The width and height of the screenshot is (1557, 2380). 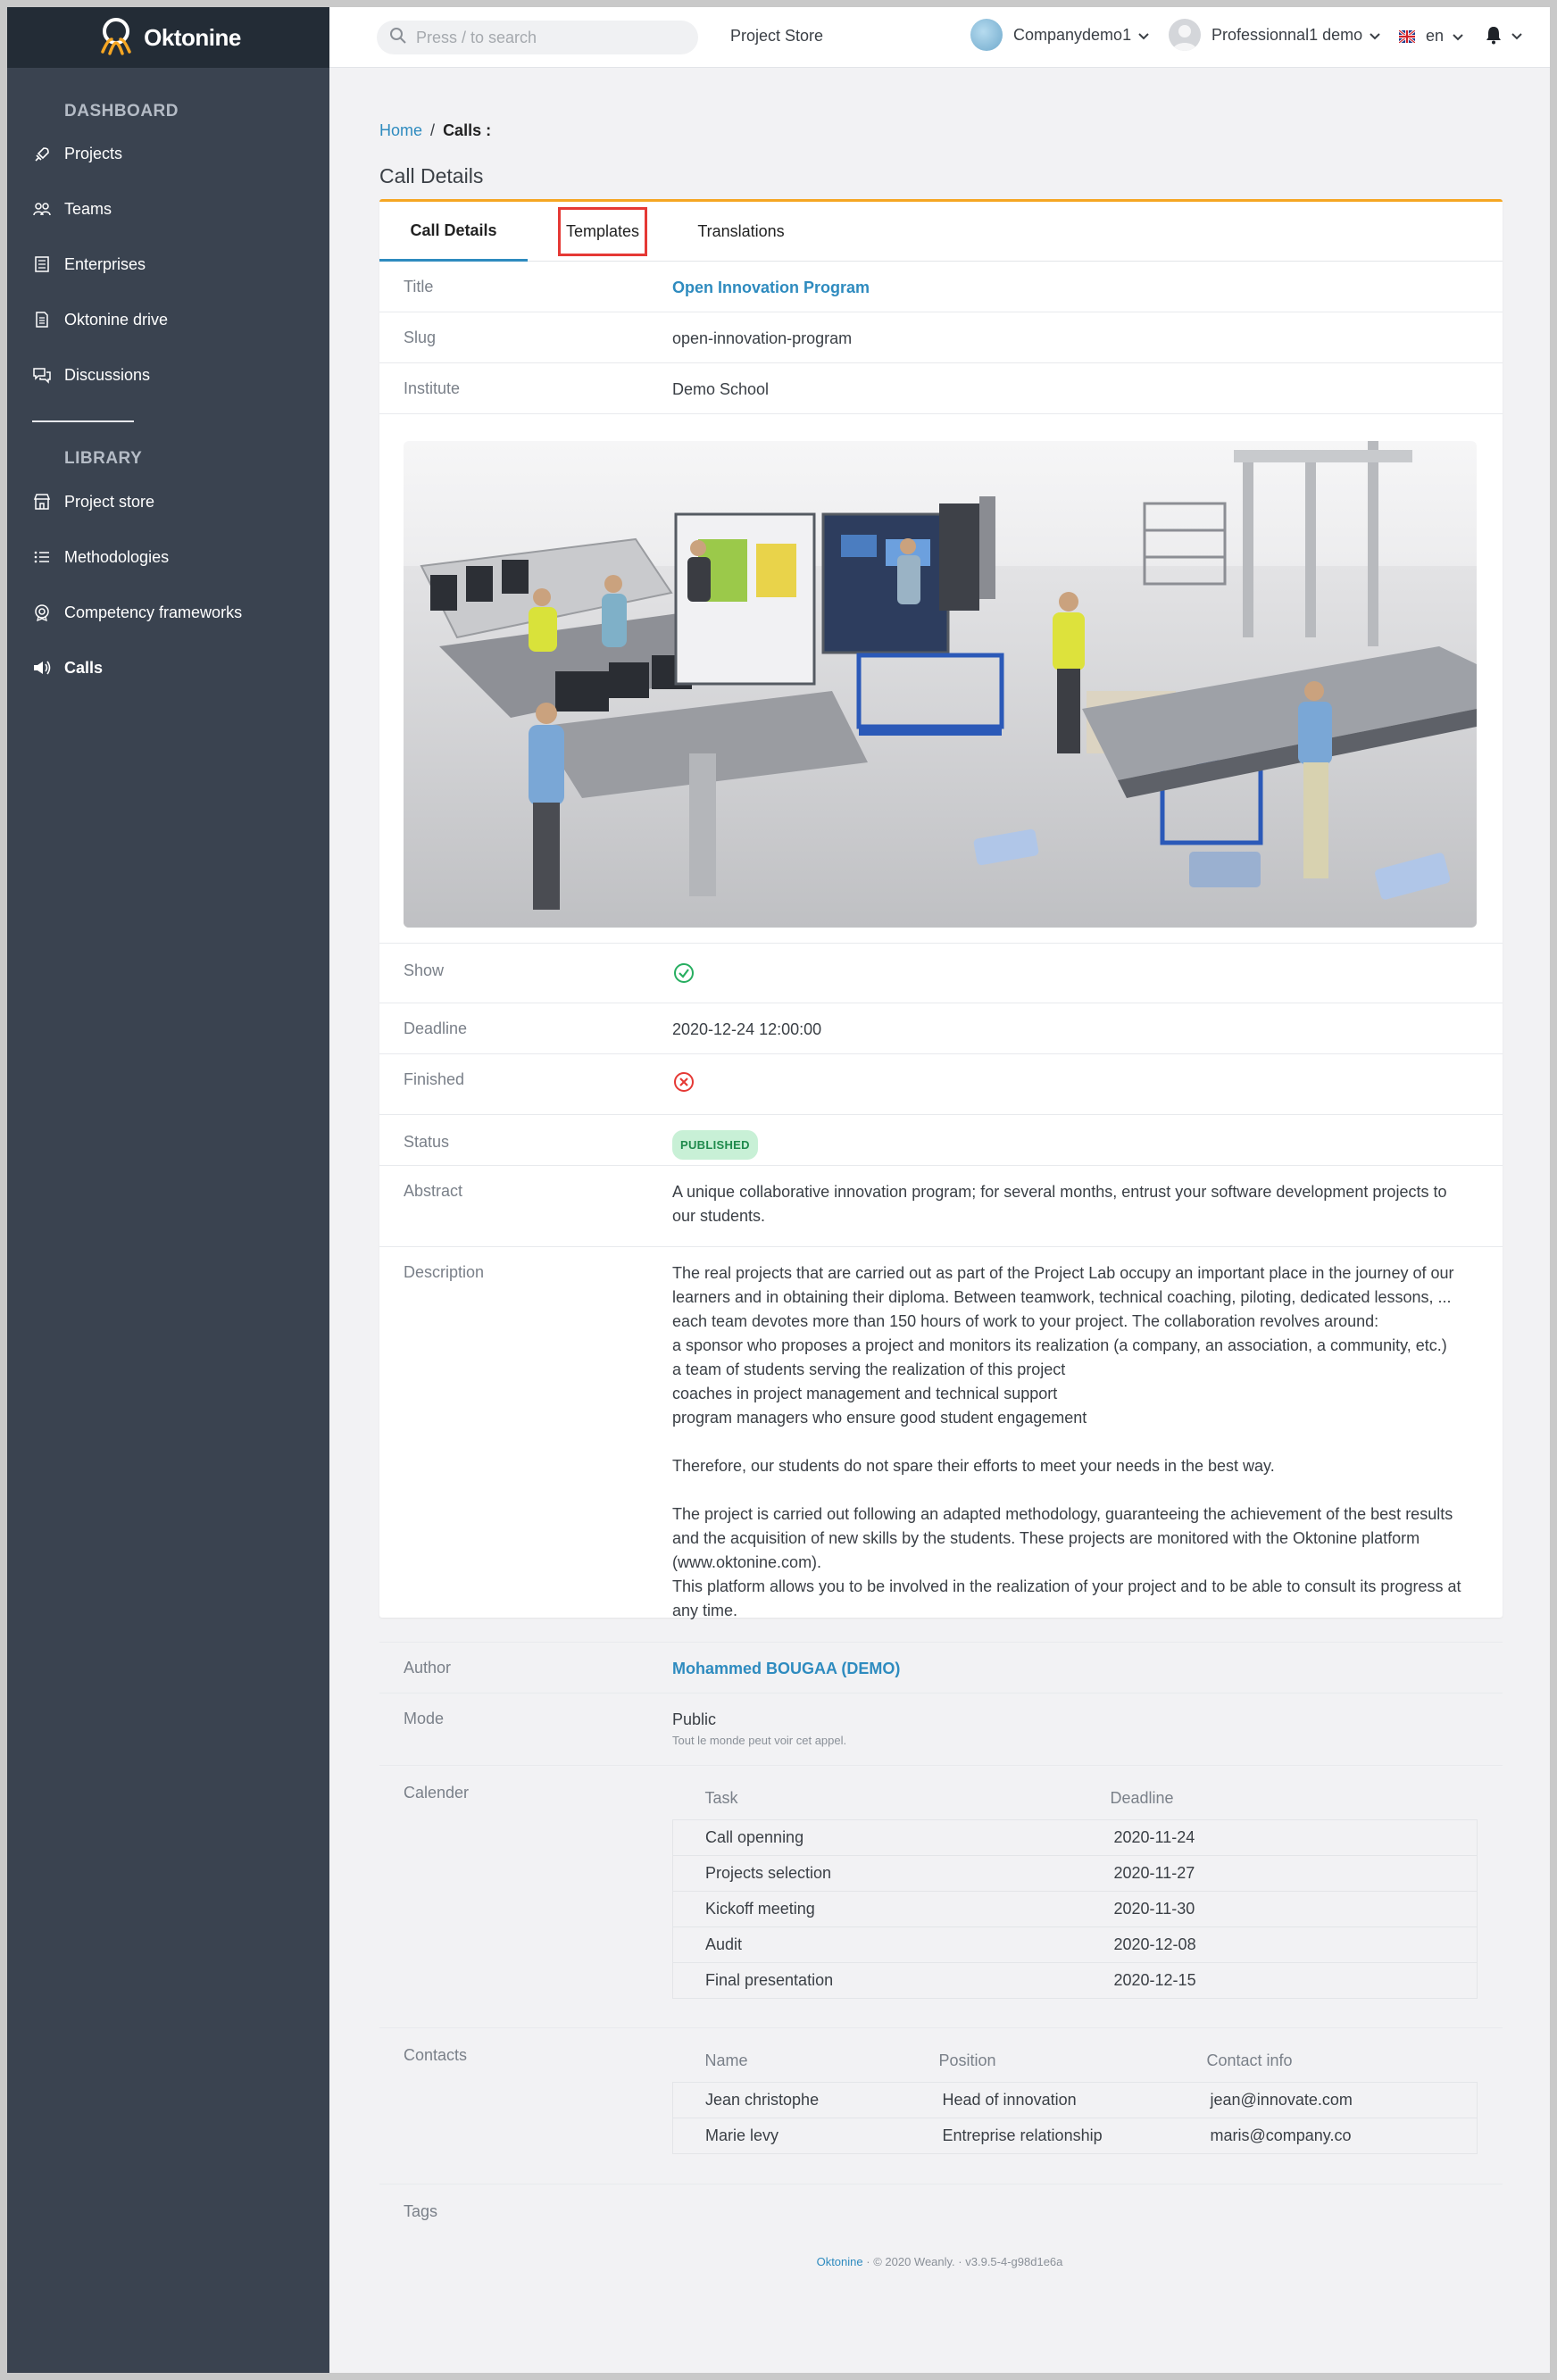 I want to click on table-row: Final presentation 2020-12-15, so click(x=1075, y=1980).